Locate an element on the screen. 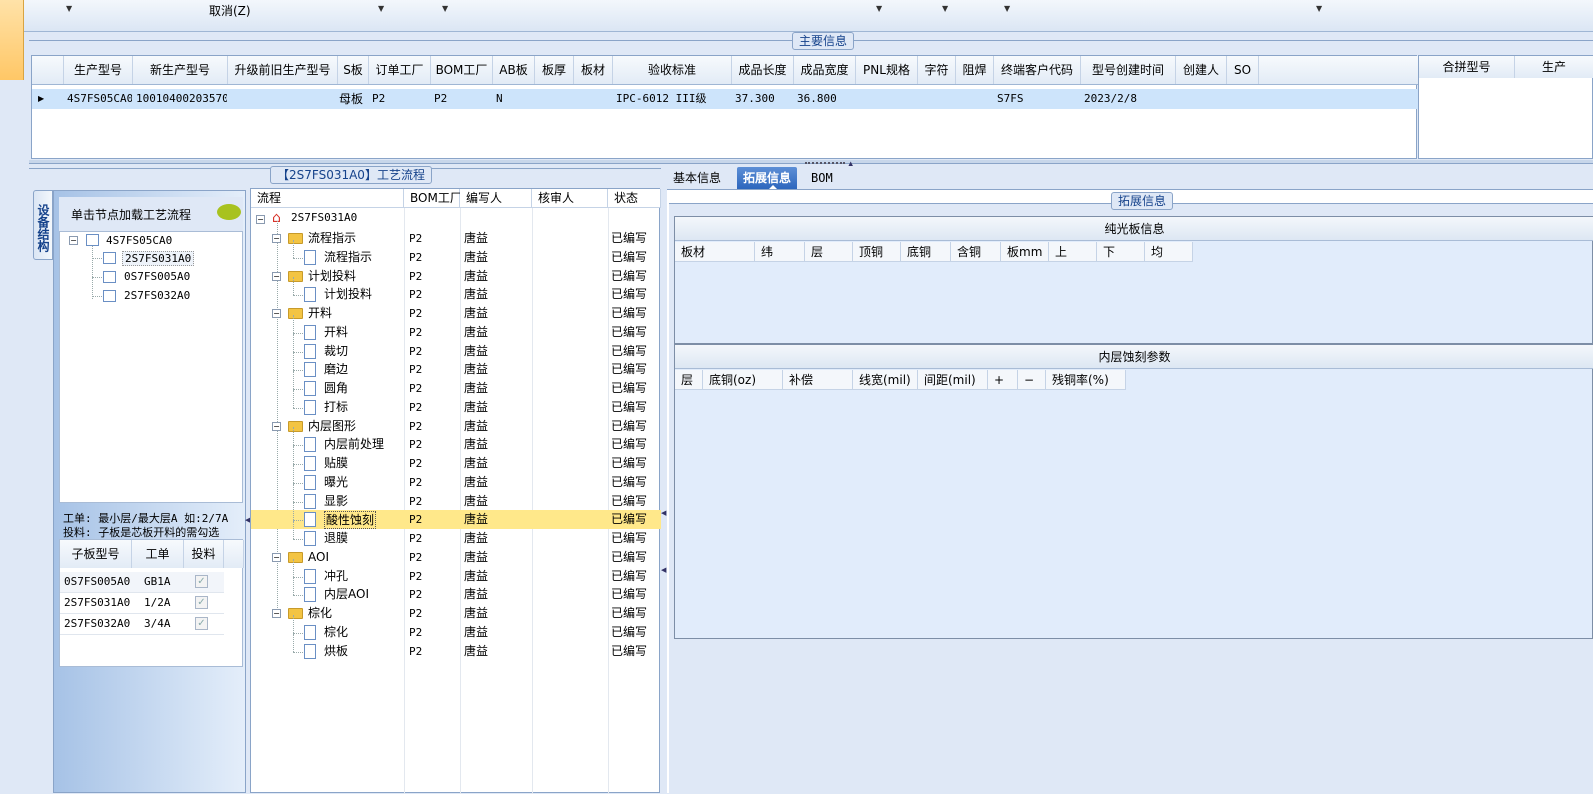 This screenshot has height=794, width=1593. table-row: 2S7FS032A0 3/4A ✓ is located at coordinates (142, 624).